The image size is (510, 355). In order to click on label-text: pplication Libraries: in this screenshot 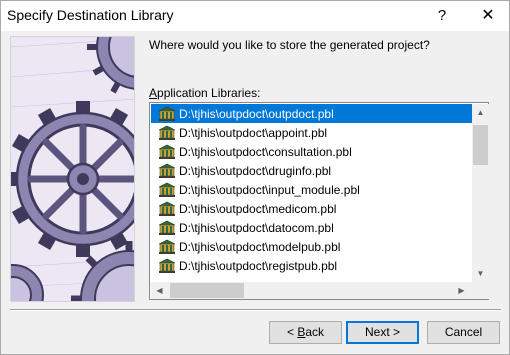, I will do `click(209, 93)`.